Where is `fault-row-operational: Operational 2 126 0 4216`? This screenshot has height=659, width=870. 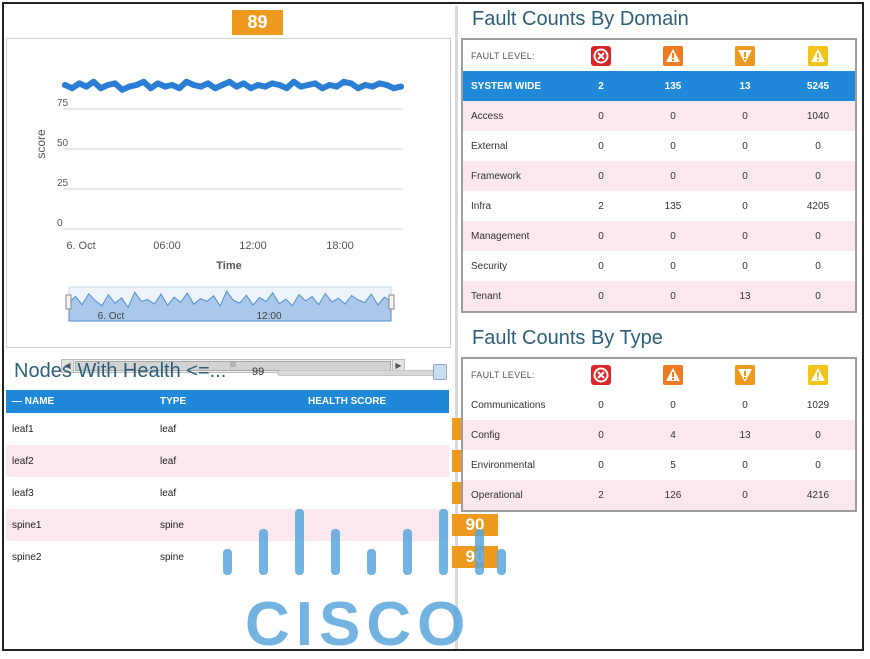
fault-row-operational: Operational 2 126 0 4216 is located at coordinates (659, 495).